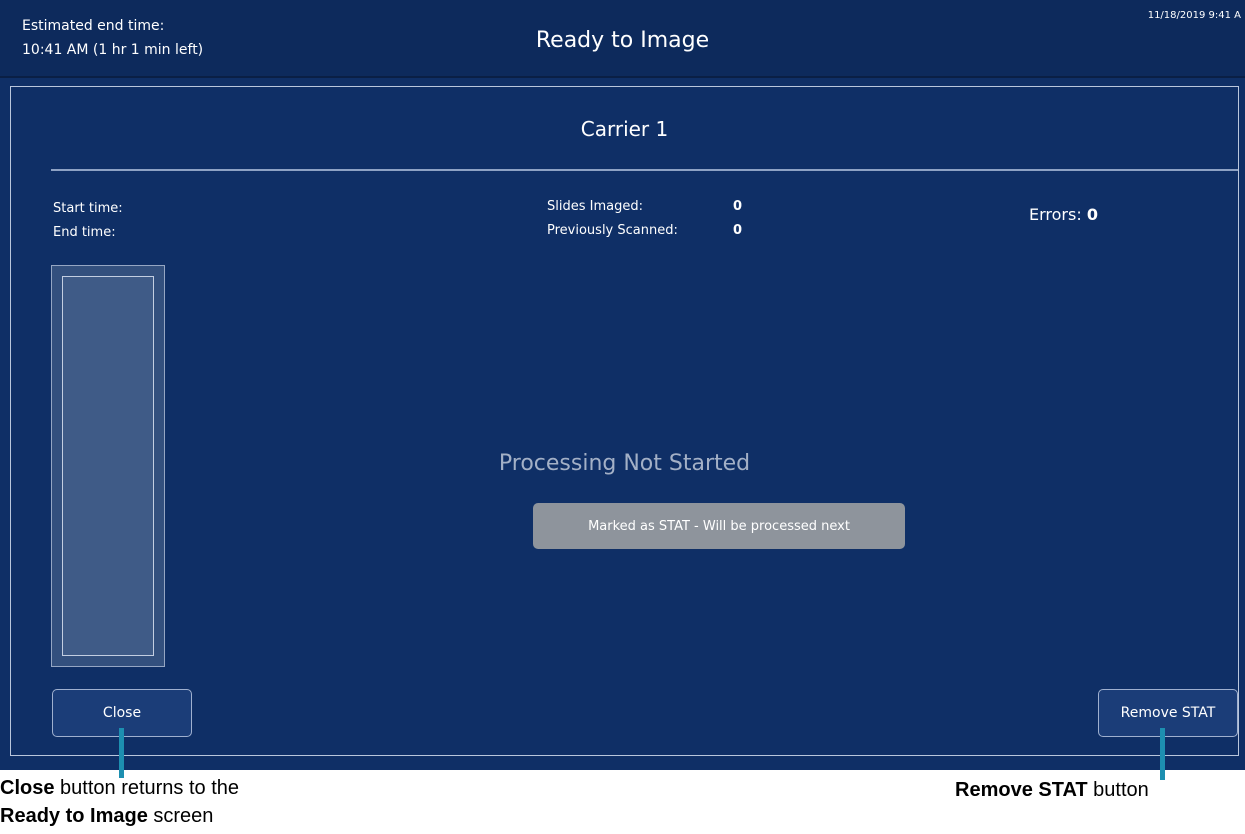 The image size is (1245, 834). Describe the element at coordinates (27, 788) in the screenshot. I see `close-callout-bold: Close` at that location.